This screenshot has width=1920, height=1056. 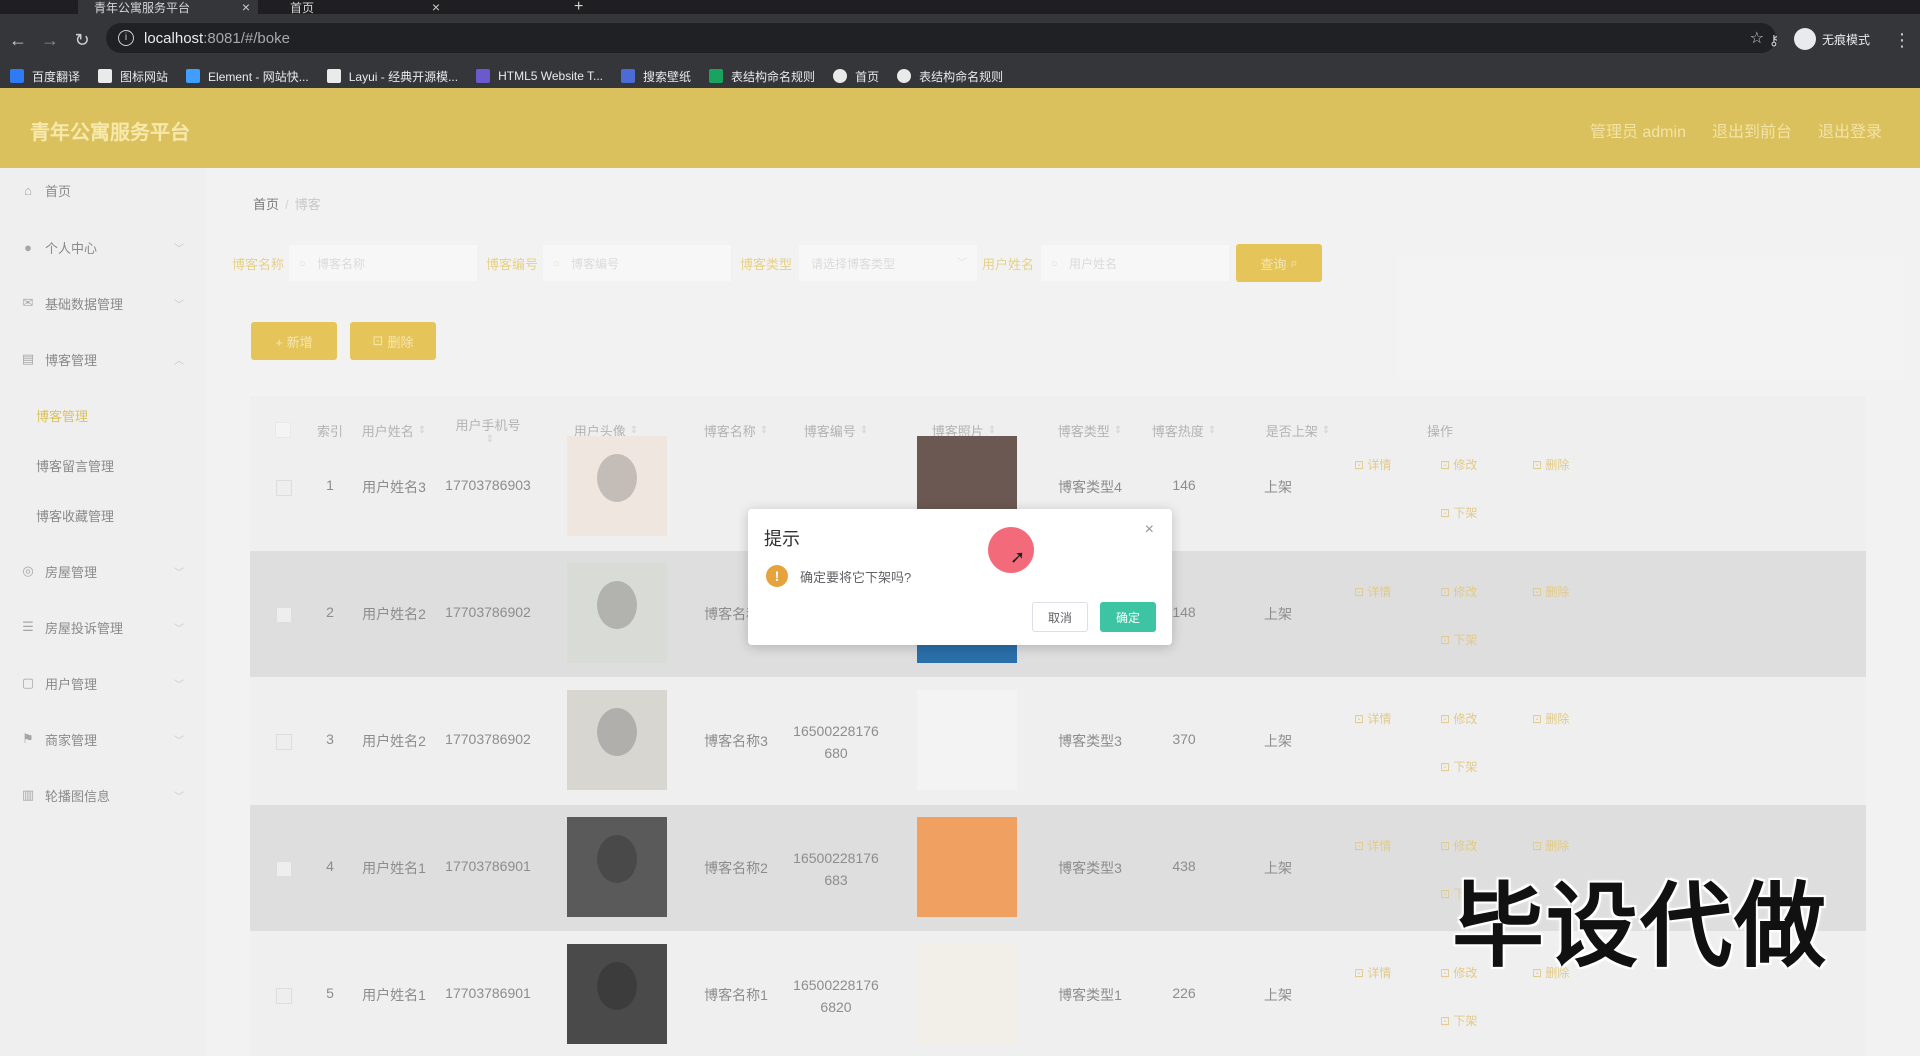 I want to click on add-button: + 新增, so click(x=294, y=341).